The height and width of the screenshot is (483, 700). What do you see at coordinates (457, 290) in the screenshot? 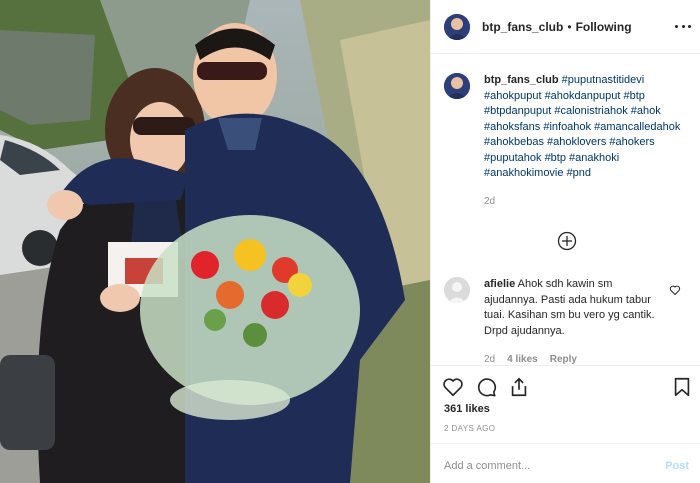
I see `commenter-avatar` at bounding box center [457, 290].